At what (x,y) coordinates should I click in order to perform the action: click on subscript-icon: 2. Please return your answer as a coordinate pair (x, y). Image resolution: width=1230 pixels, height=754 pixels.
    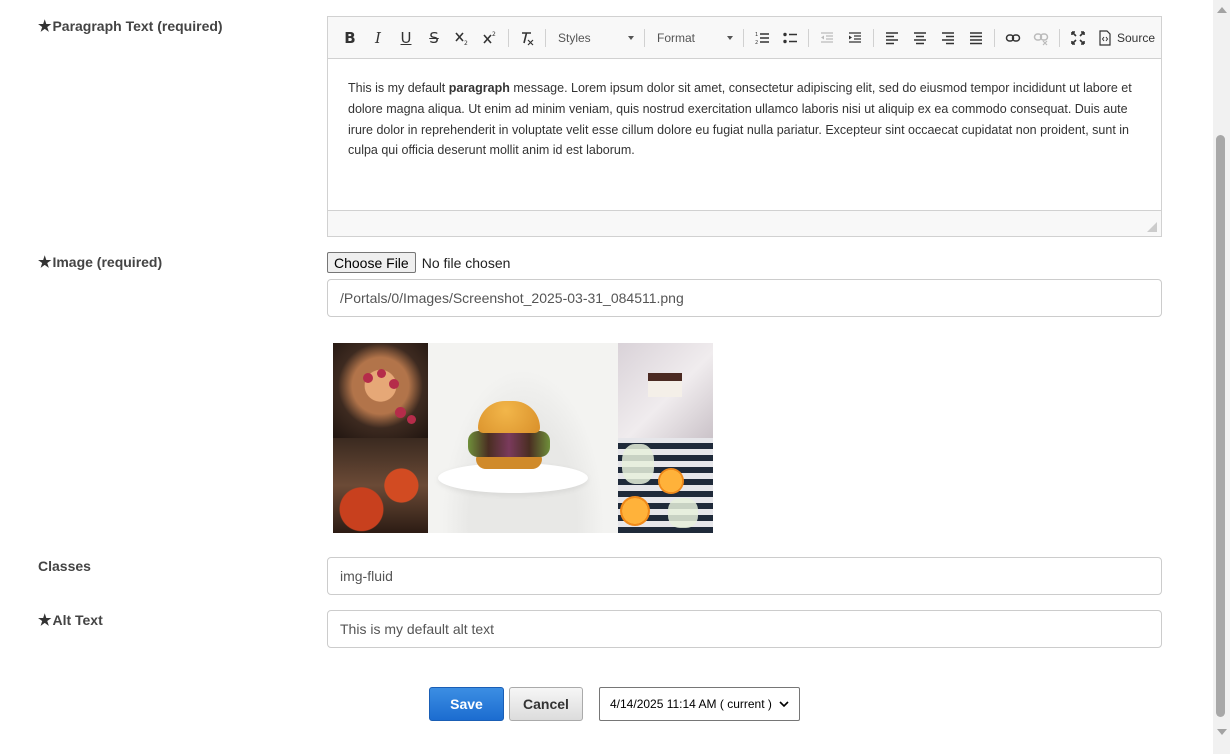
    Looking at the image, I should click on (461, 38).